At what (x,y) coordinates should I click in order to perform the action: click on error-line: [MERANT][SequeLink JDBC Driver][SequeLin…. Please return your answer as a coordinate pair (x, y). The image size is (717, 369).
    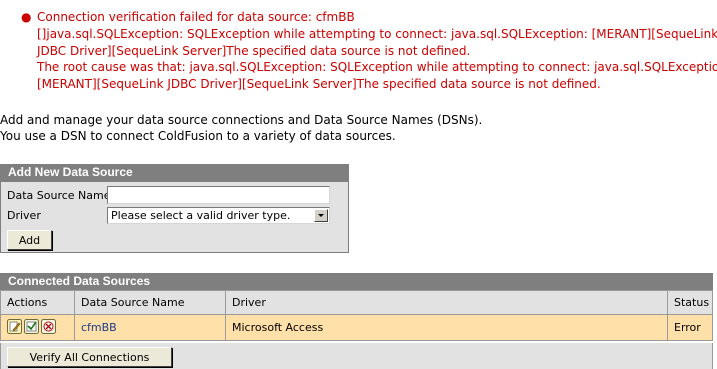
    Looking at the image, I should click on (319, 84).